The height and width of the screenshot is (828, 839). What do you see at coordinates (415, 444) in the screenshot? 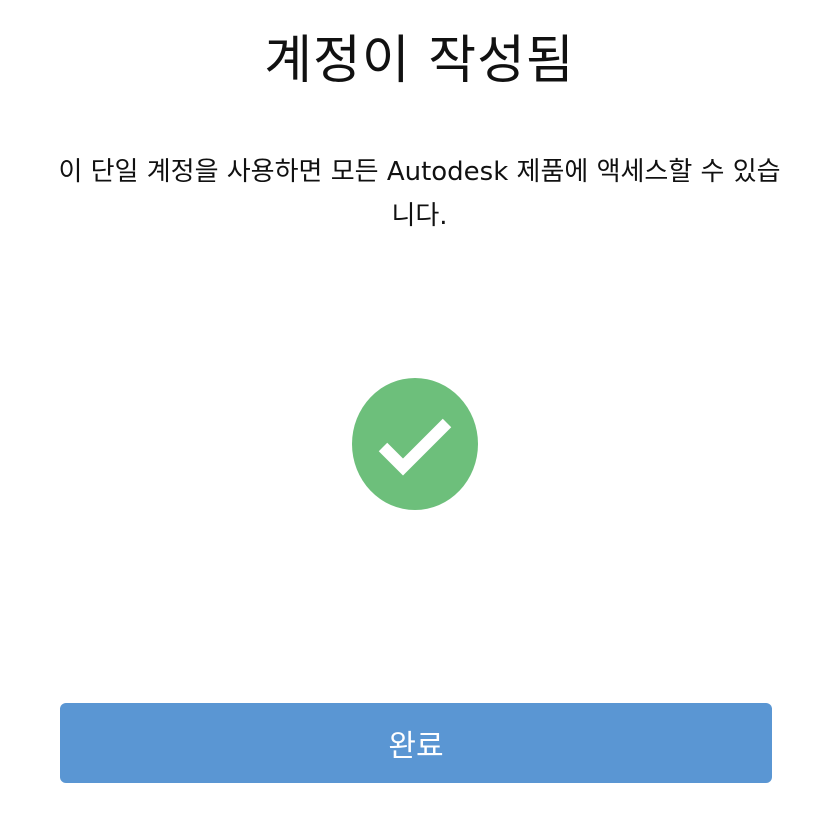
I see `success-check-icon` at bounding box center [415, 444].